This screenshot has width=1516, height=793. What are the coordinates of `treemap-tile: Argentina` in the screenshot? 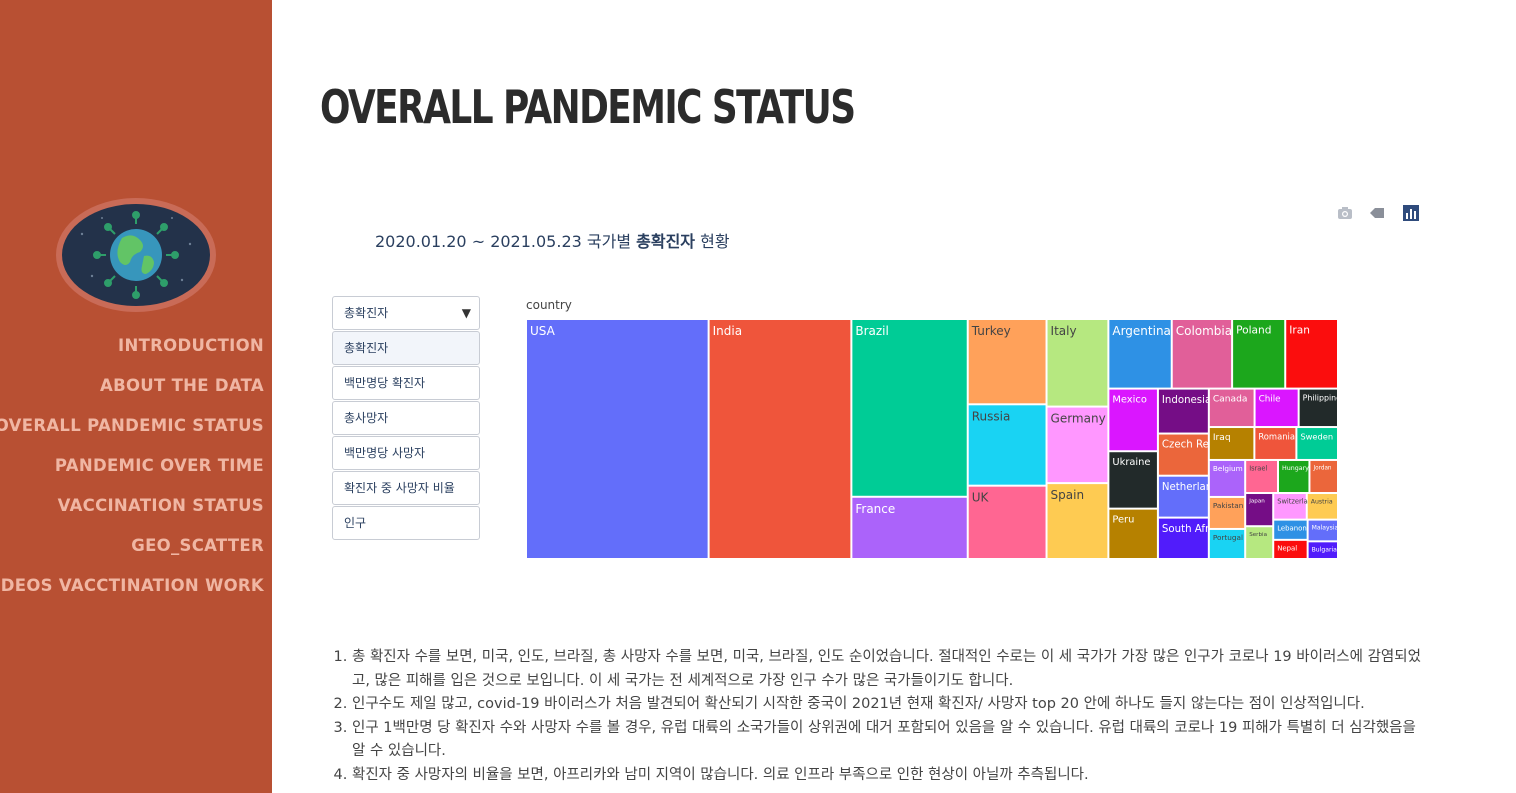 It's located at (1140, 354).